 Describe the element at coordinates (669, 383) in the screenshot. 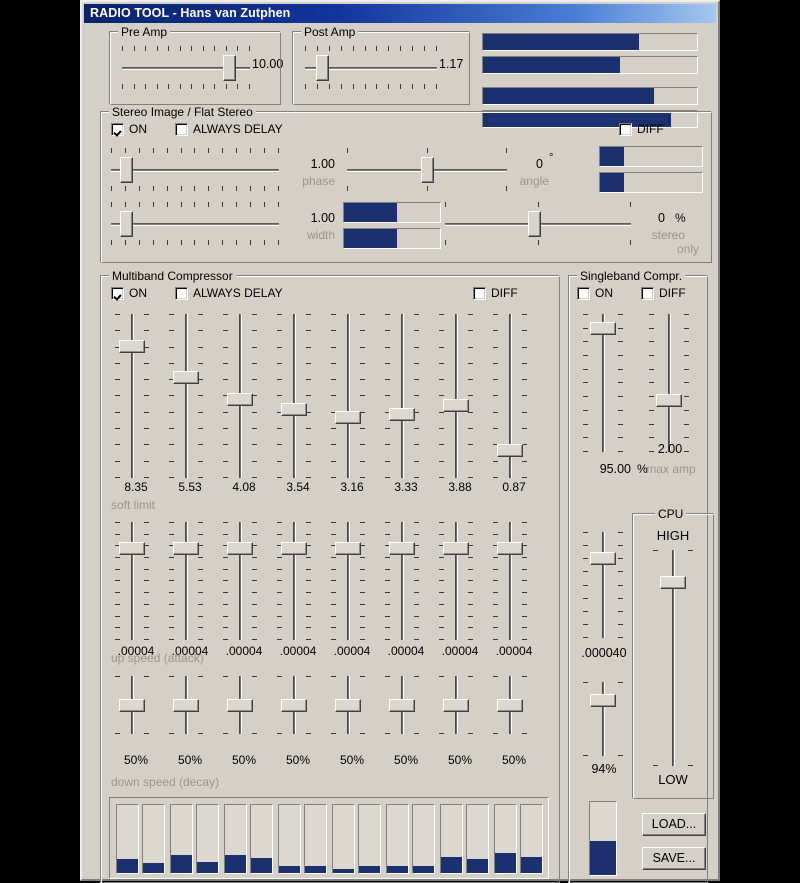

I see `max-amp-slider` at that location.